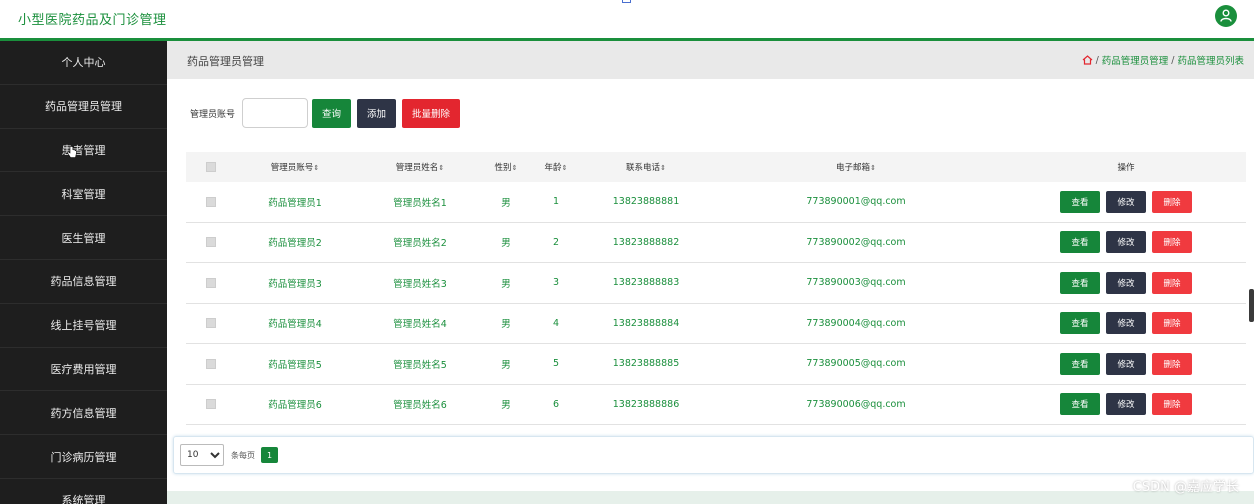  Describe the element at coordinates (856, 283) in the screenshot. I see `cell-email: 773890003@qq.com` at that location.